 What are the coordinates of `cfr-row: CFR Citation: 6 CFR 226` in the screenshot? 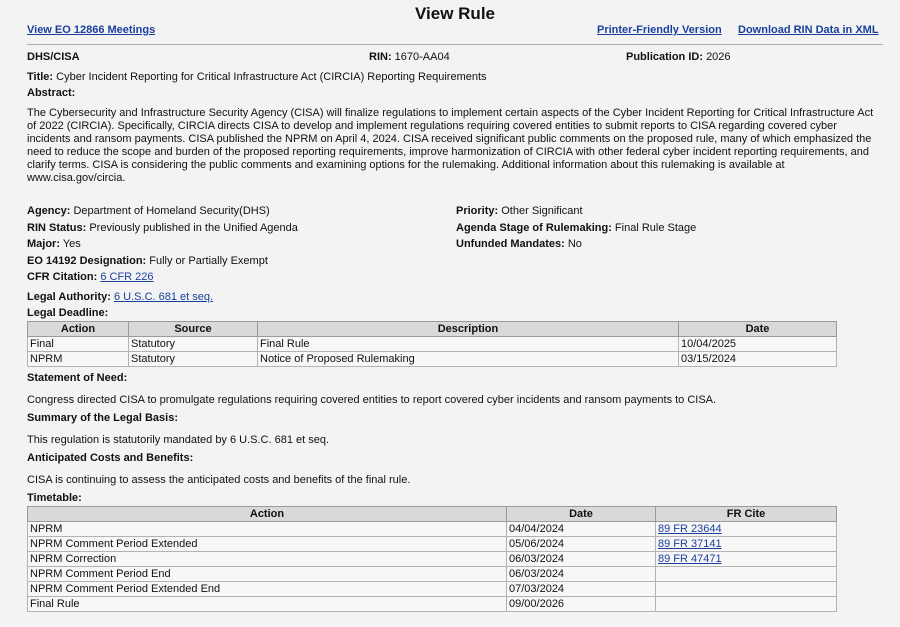 It's located at (162, 279).